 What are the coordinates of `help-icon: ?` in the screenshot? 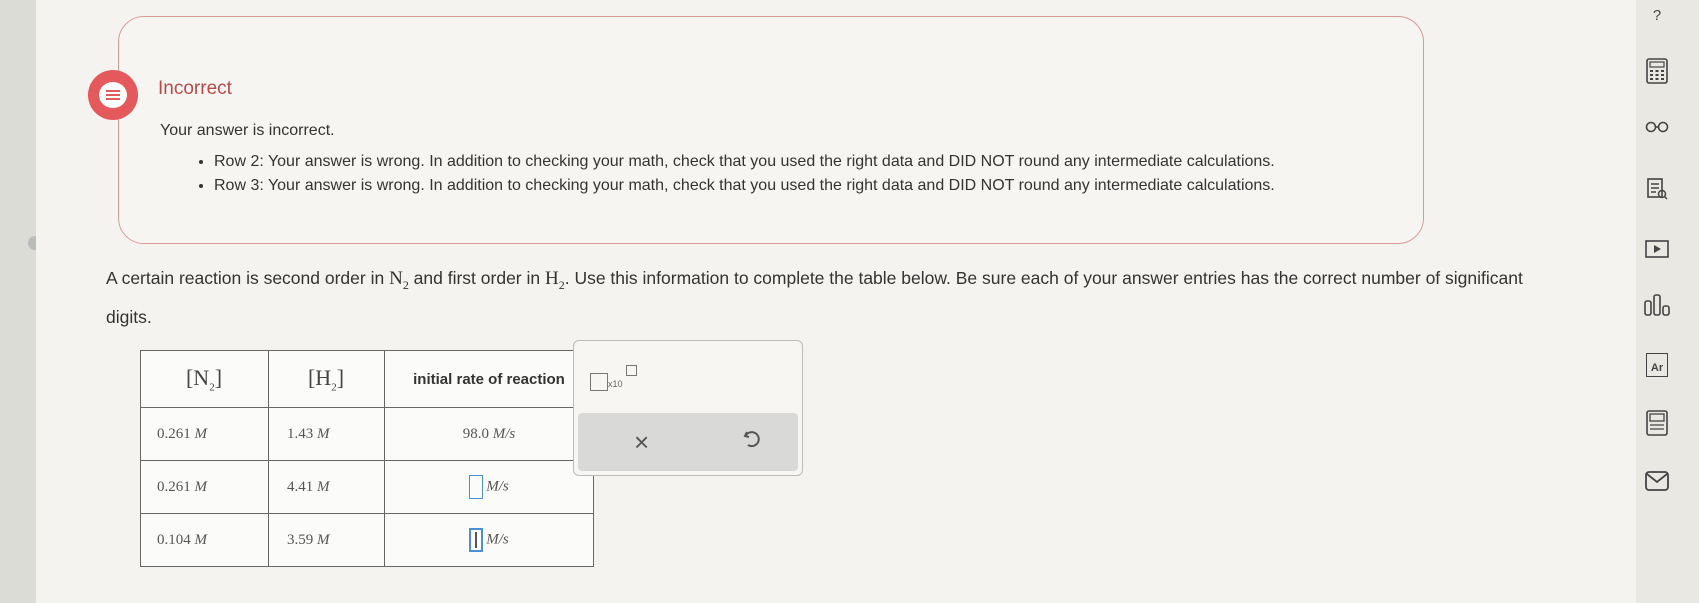 It's located at (1657, 15).